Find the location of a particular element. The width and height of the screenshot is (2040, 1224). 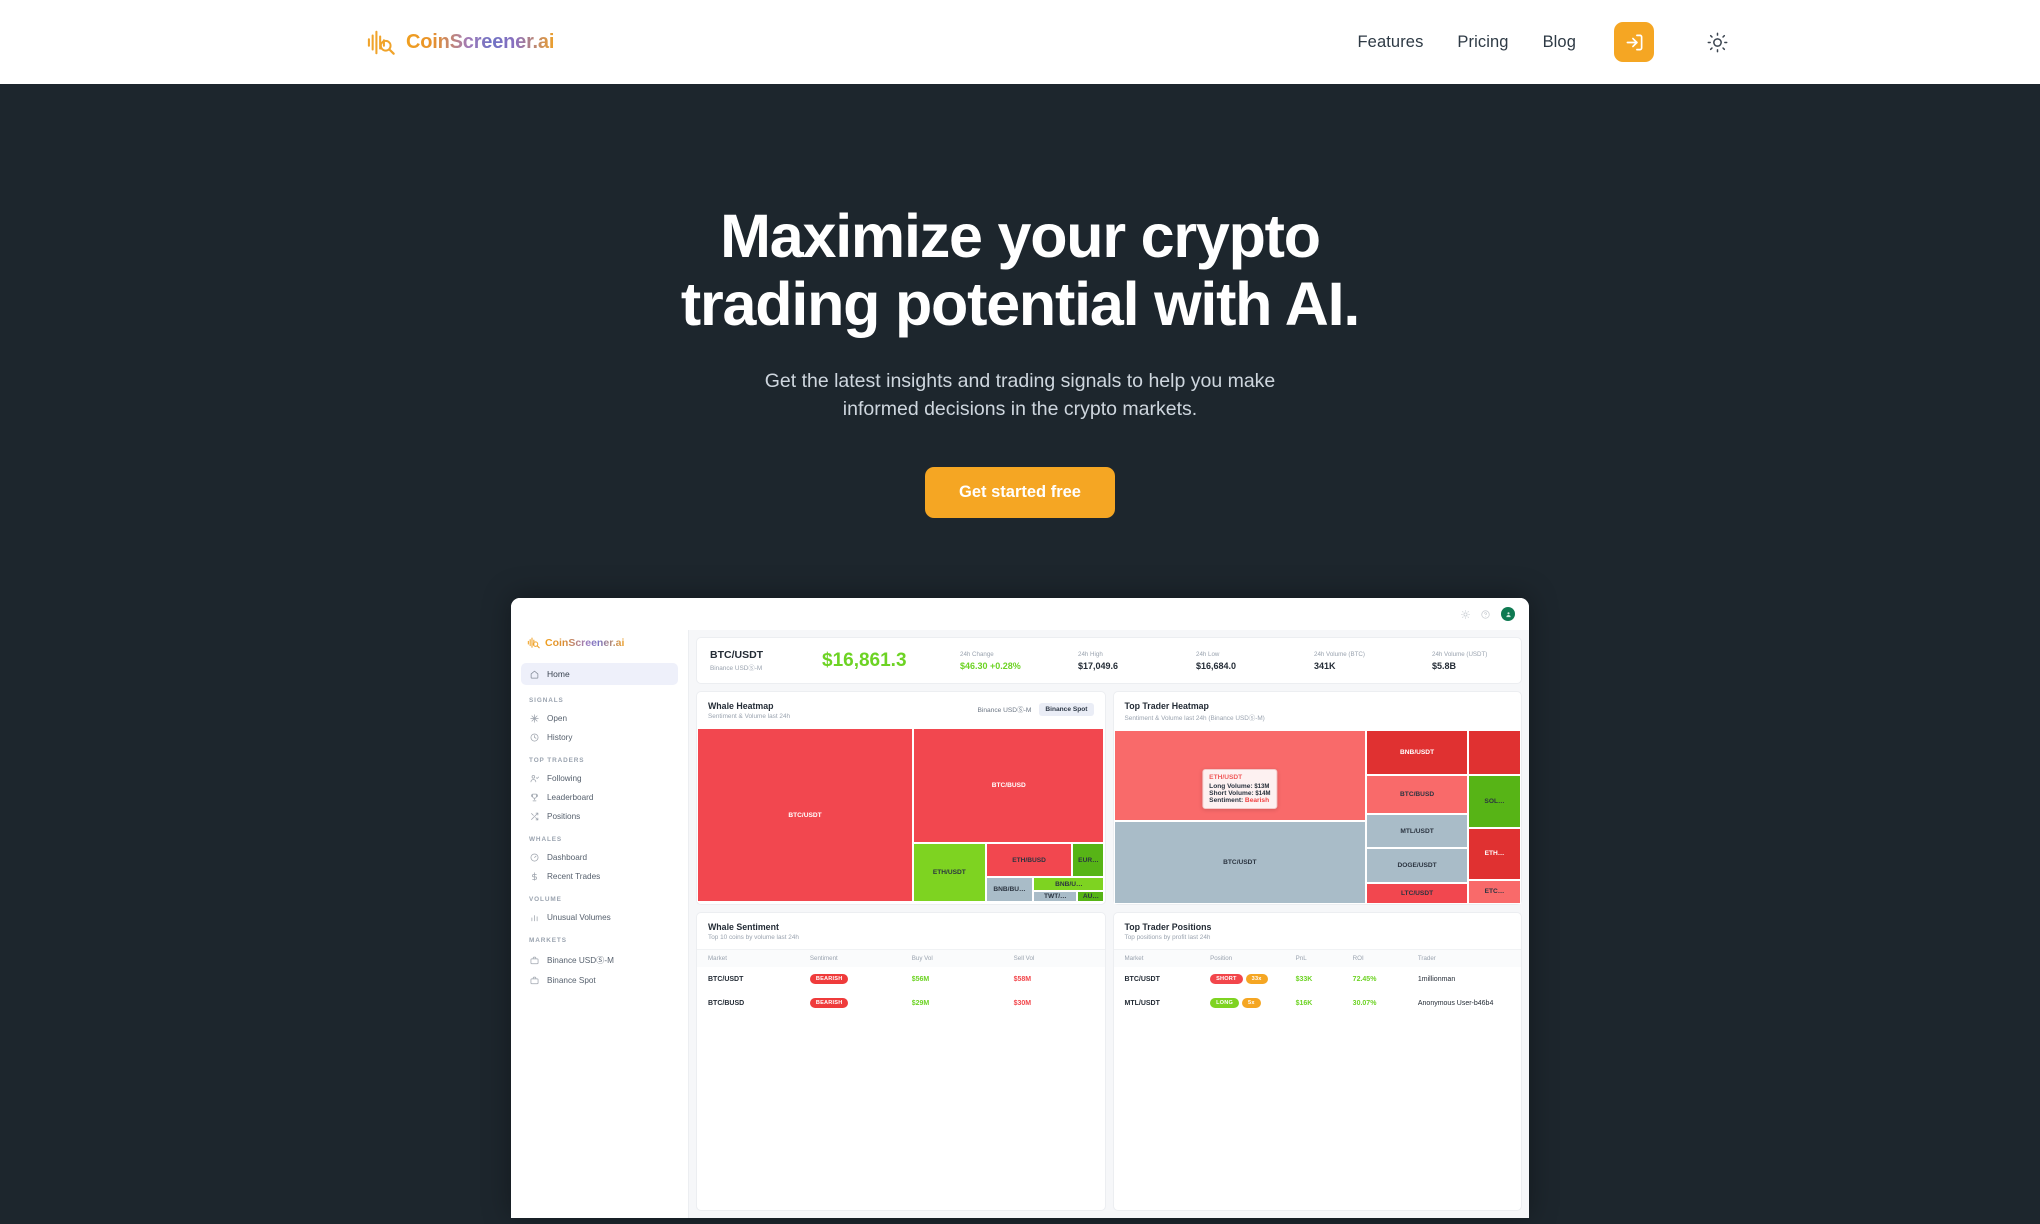

sidebar-item-dashboard-label: Dashboard is located at coordinates (567, 858).